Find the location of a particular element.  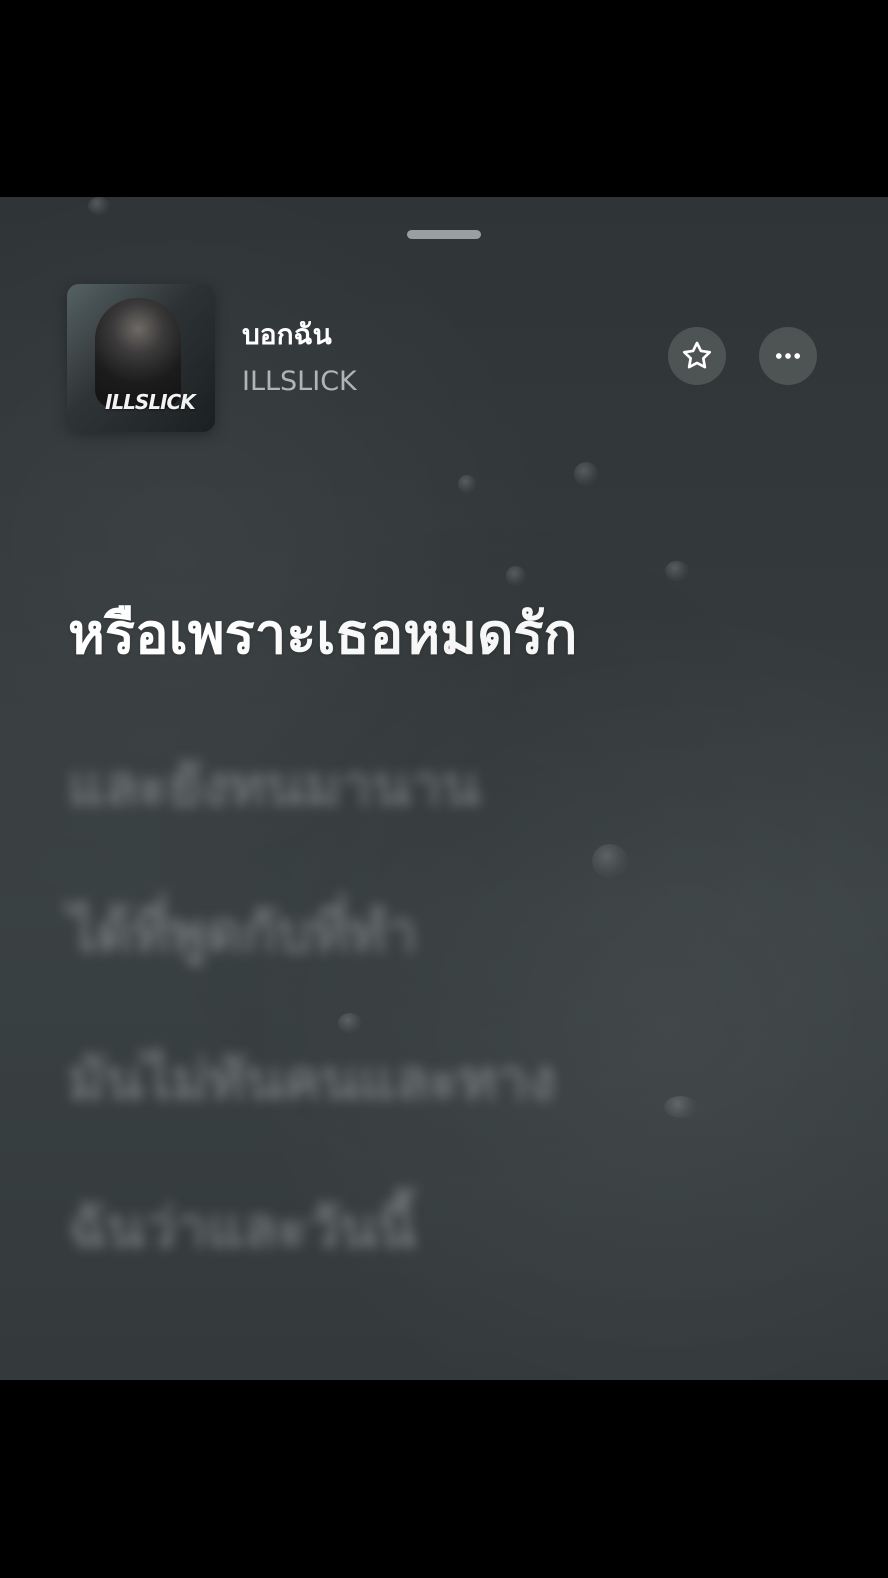

current-lyric-line: หรือเพราะเธอหมดรัก is located at coordinates (322, 634).